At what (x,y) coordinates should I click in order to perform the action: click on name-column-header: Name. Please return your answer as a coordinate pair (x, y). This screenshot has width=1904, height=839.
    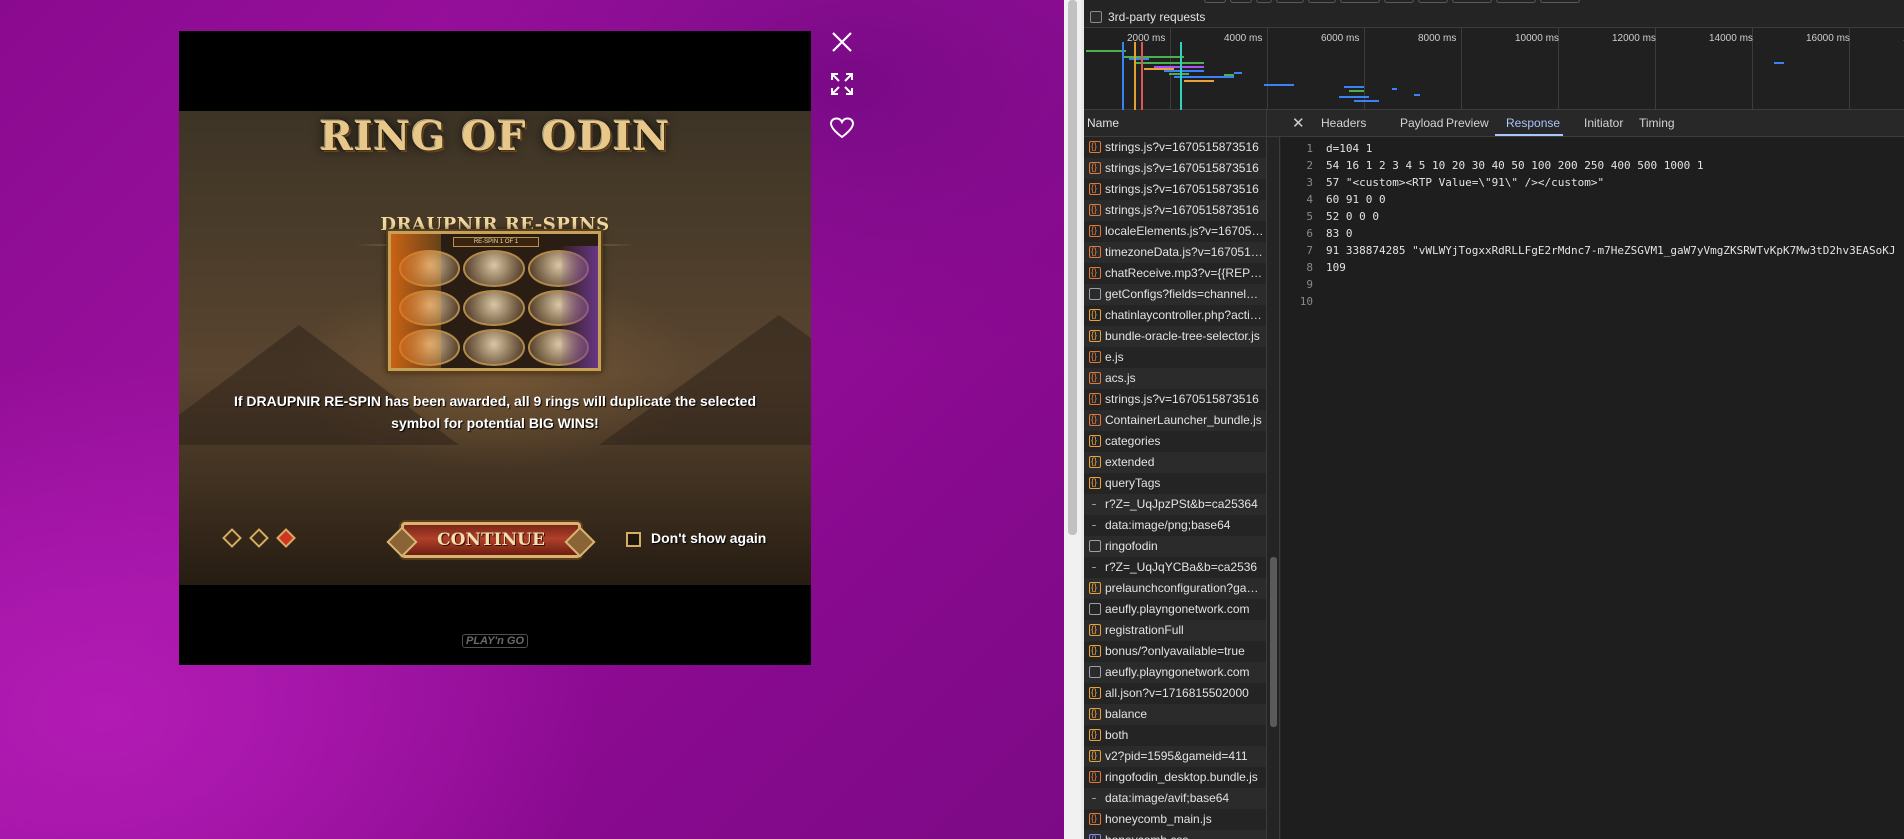
    Looking at the image, I should click on (1175, 123).